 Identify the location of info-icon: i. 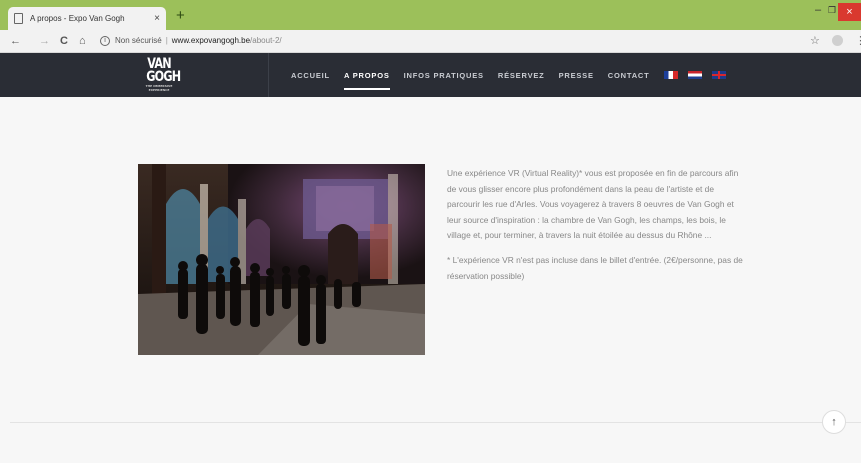
(105, 41).